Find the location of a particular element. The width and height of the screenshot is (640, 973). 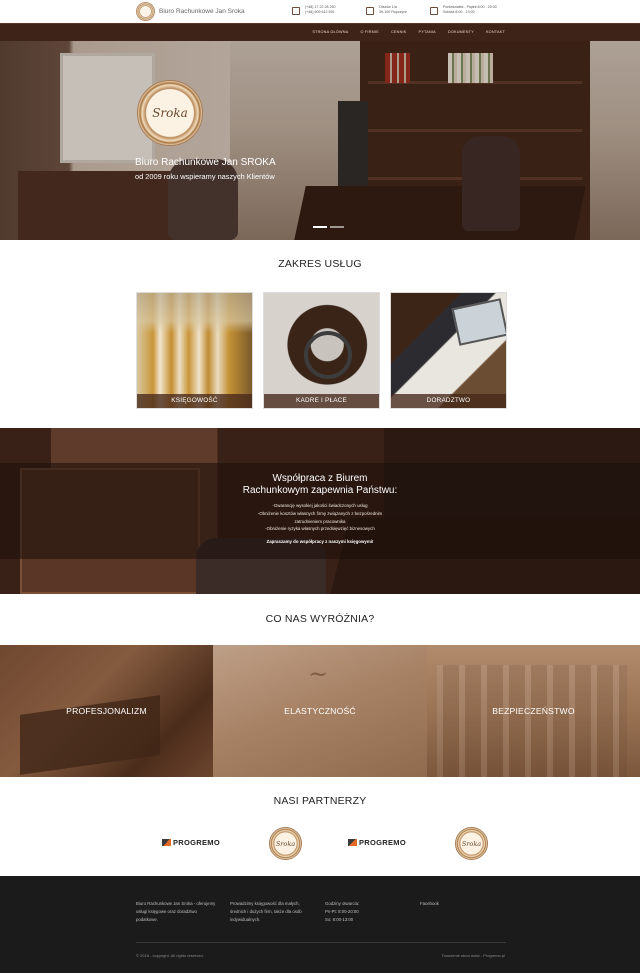

address-line-2: 39-100 Ropczyce is located at coordinates (393, 12).